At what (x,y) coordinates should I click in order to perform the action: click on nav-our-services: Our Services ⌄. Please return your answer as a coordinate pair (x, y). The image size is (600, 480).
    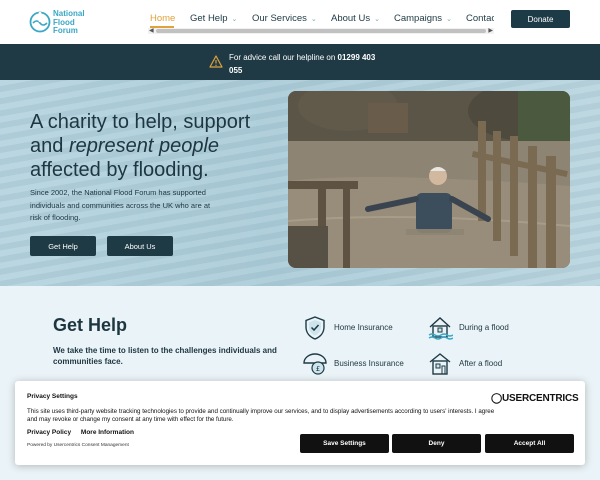
    Looking at the image, I should click on (284, 18).